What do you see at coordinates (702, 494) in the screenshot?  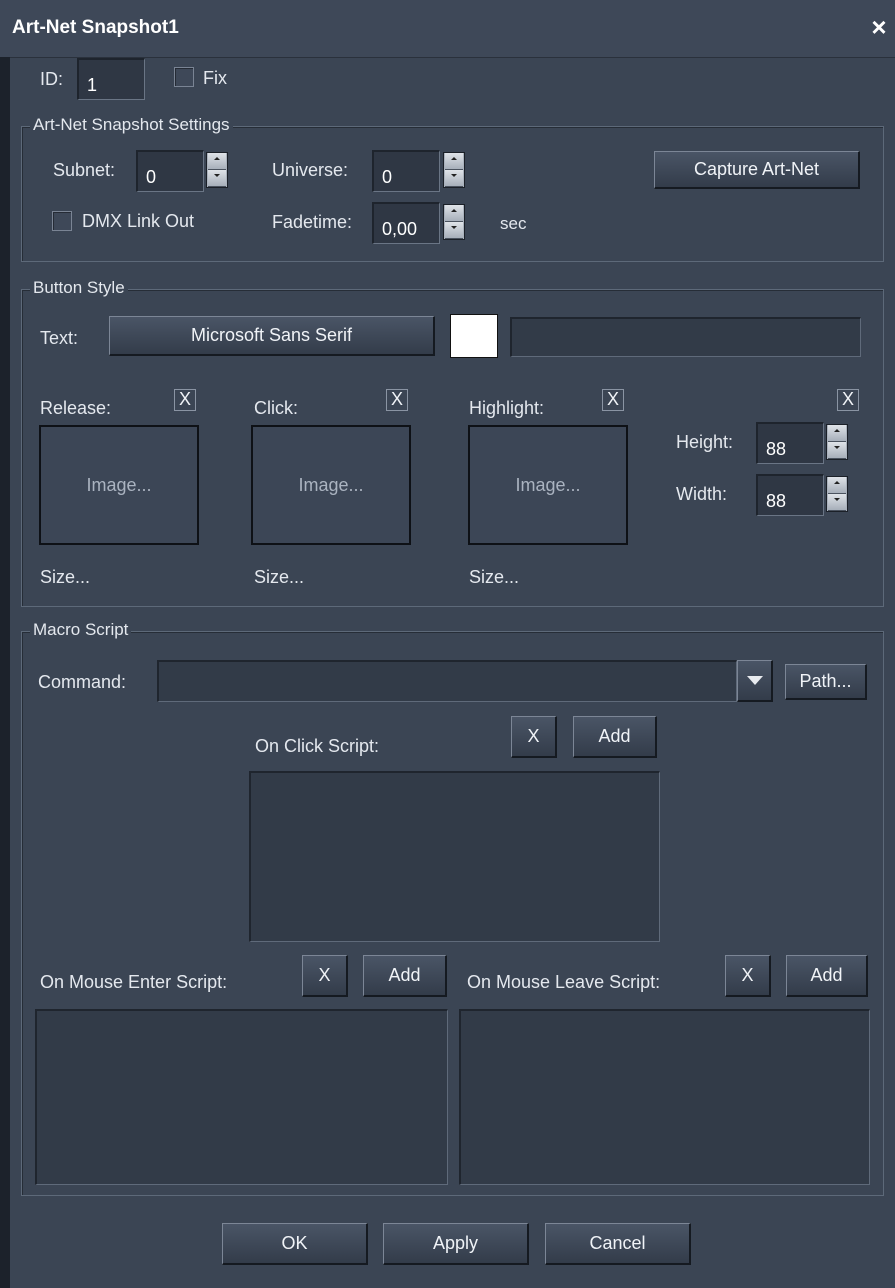 I see `width-label: Width:` at bounding box center [702, 494].